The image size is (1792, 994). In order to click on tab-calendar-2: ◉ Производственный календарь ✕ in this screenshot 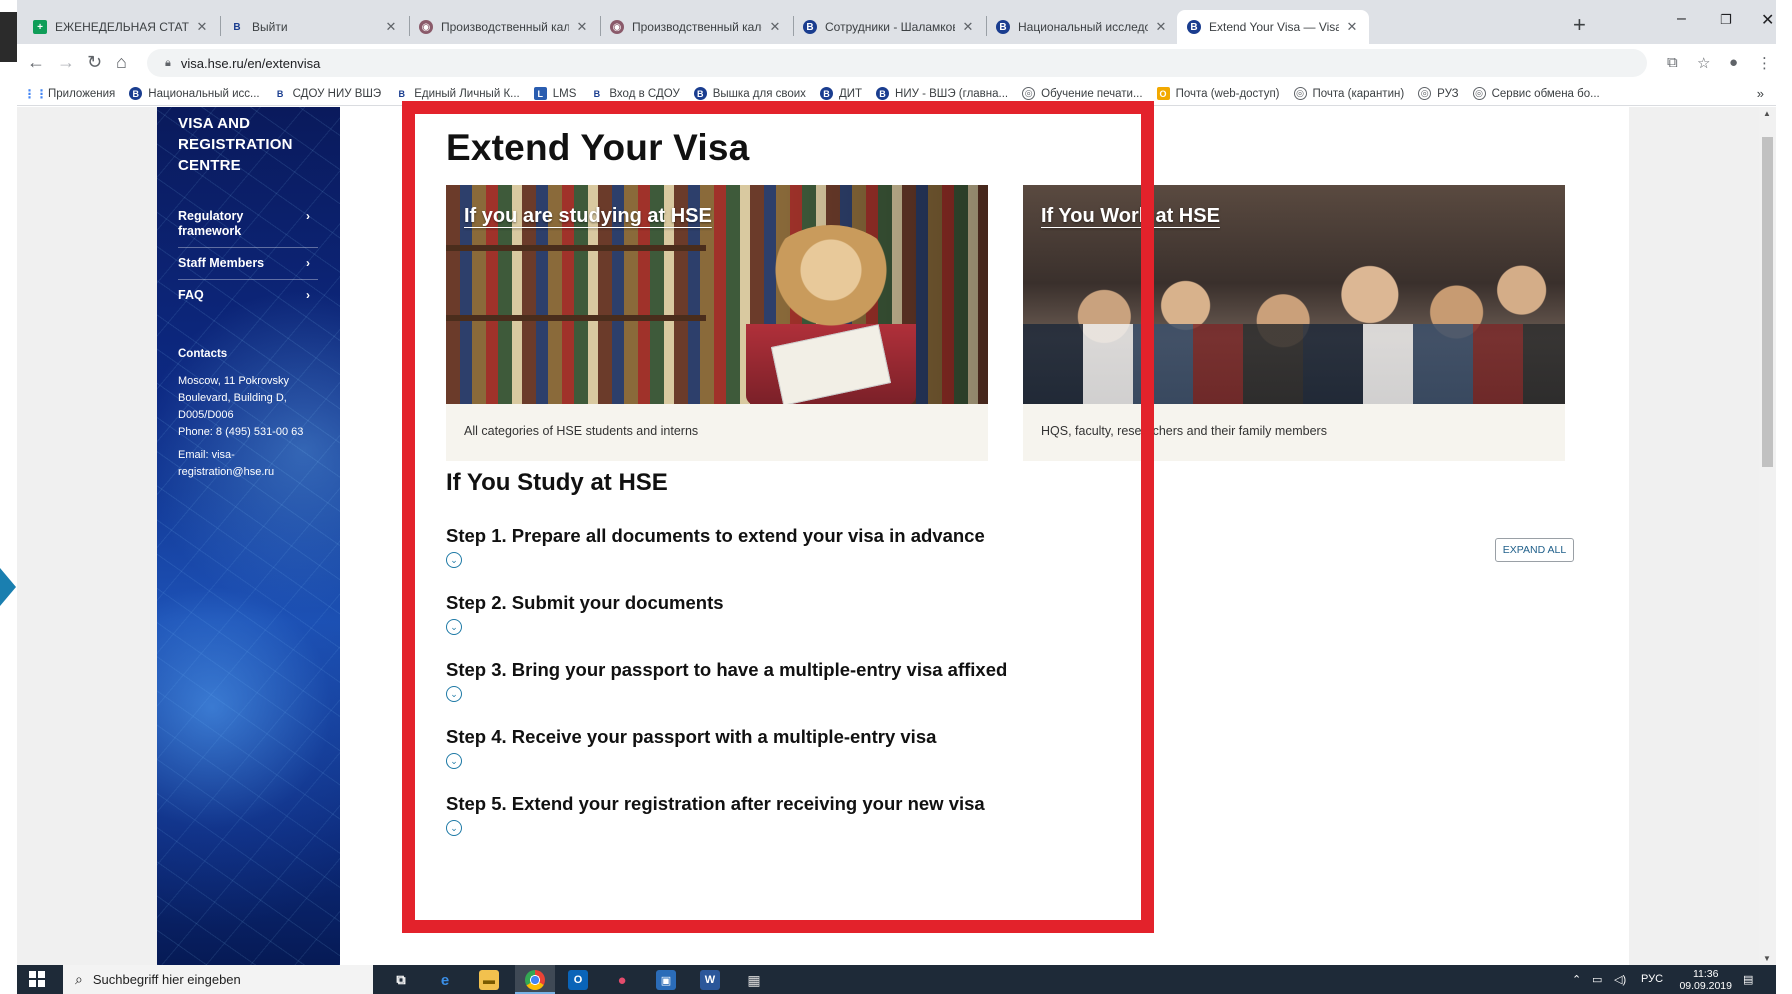, I will do `click(696, 27)`.